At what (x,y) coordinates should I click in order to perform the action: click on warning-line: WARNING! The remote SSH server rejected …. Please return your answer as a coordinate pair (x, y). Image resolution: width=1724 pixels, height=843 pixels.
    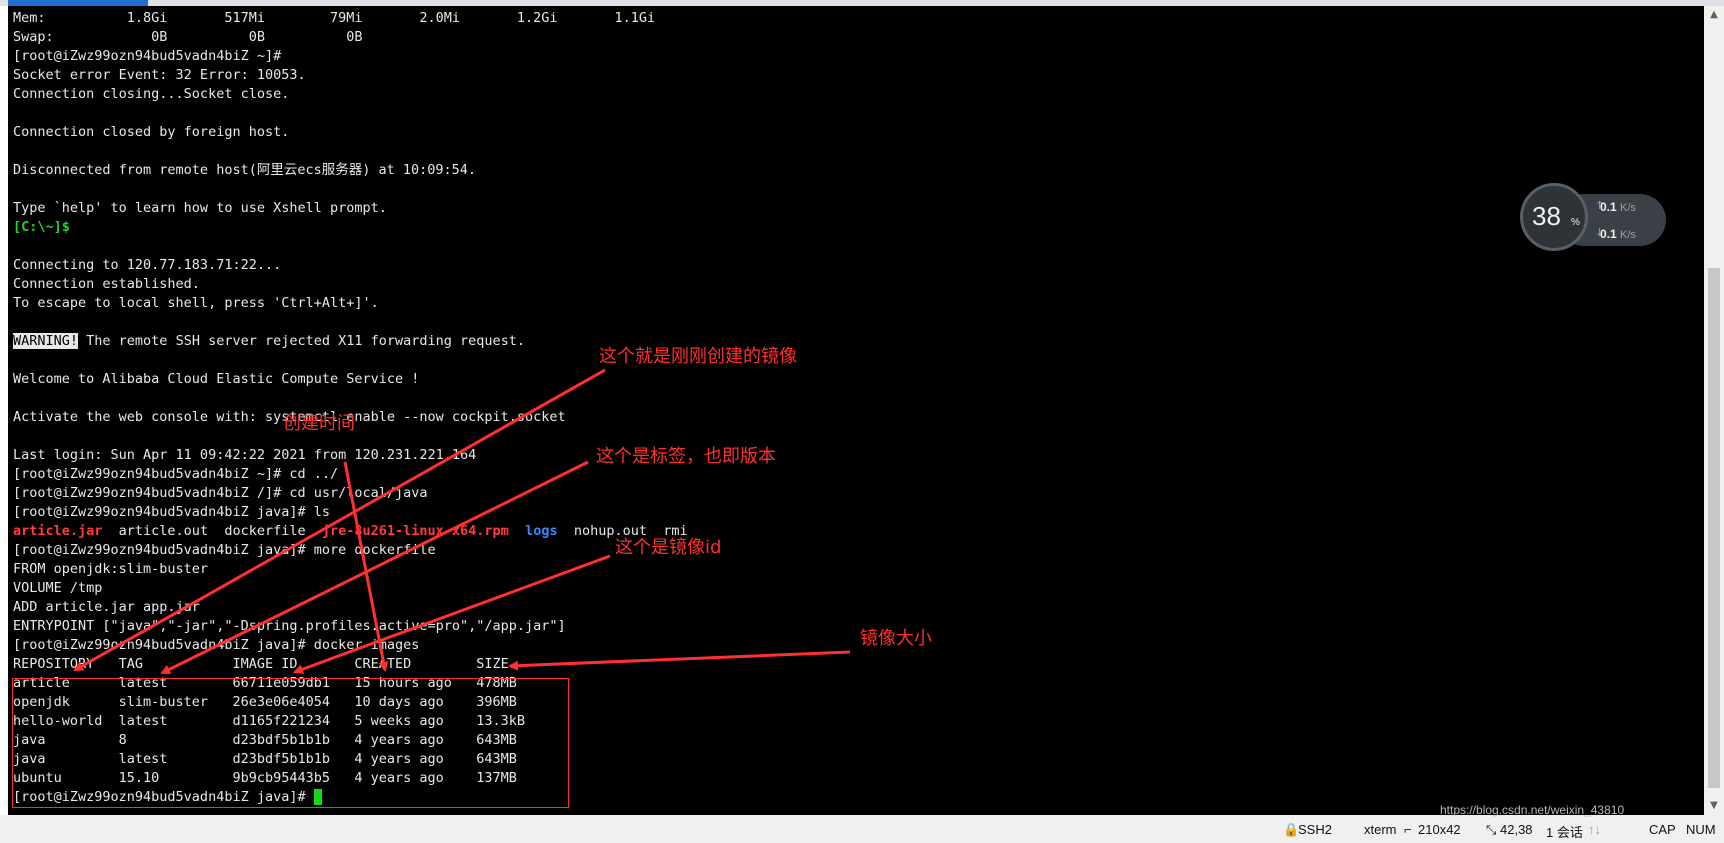
    Looking at the image, I should click on (350, 341).